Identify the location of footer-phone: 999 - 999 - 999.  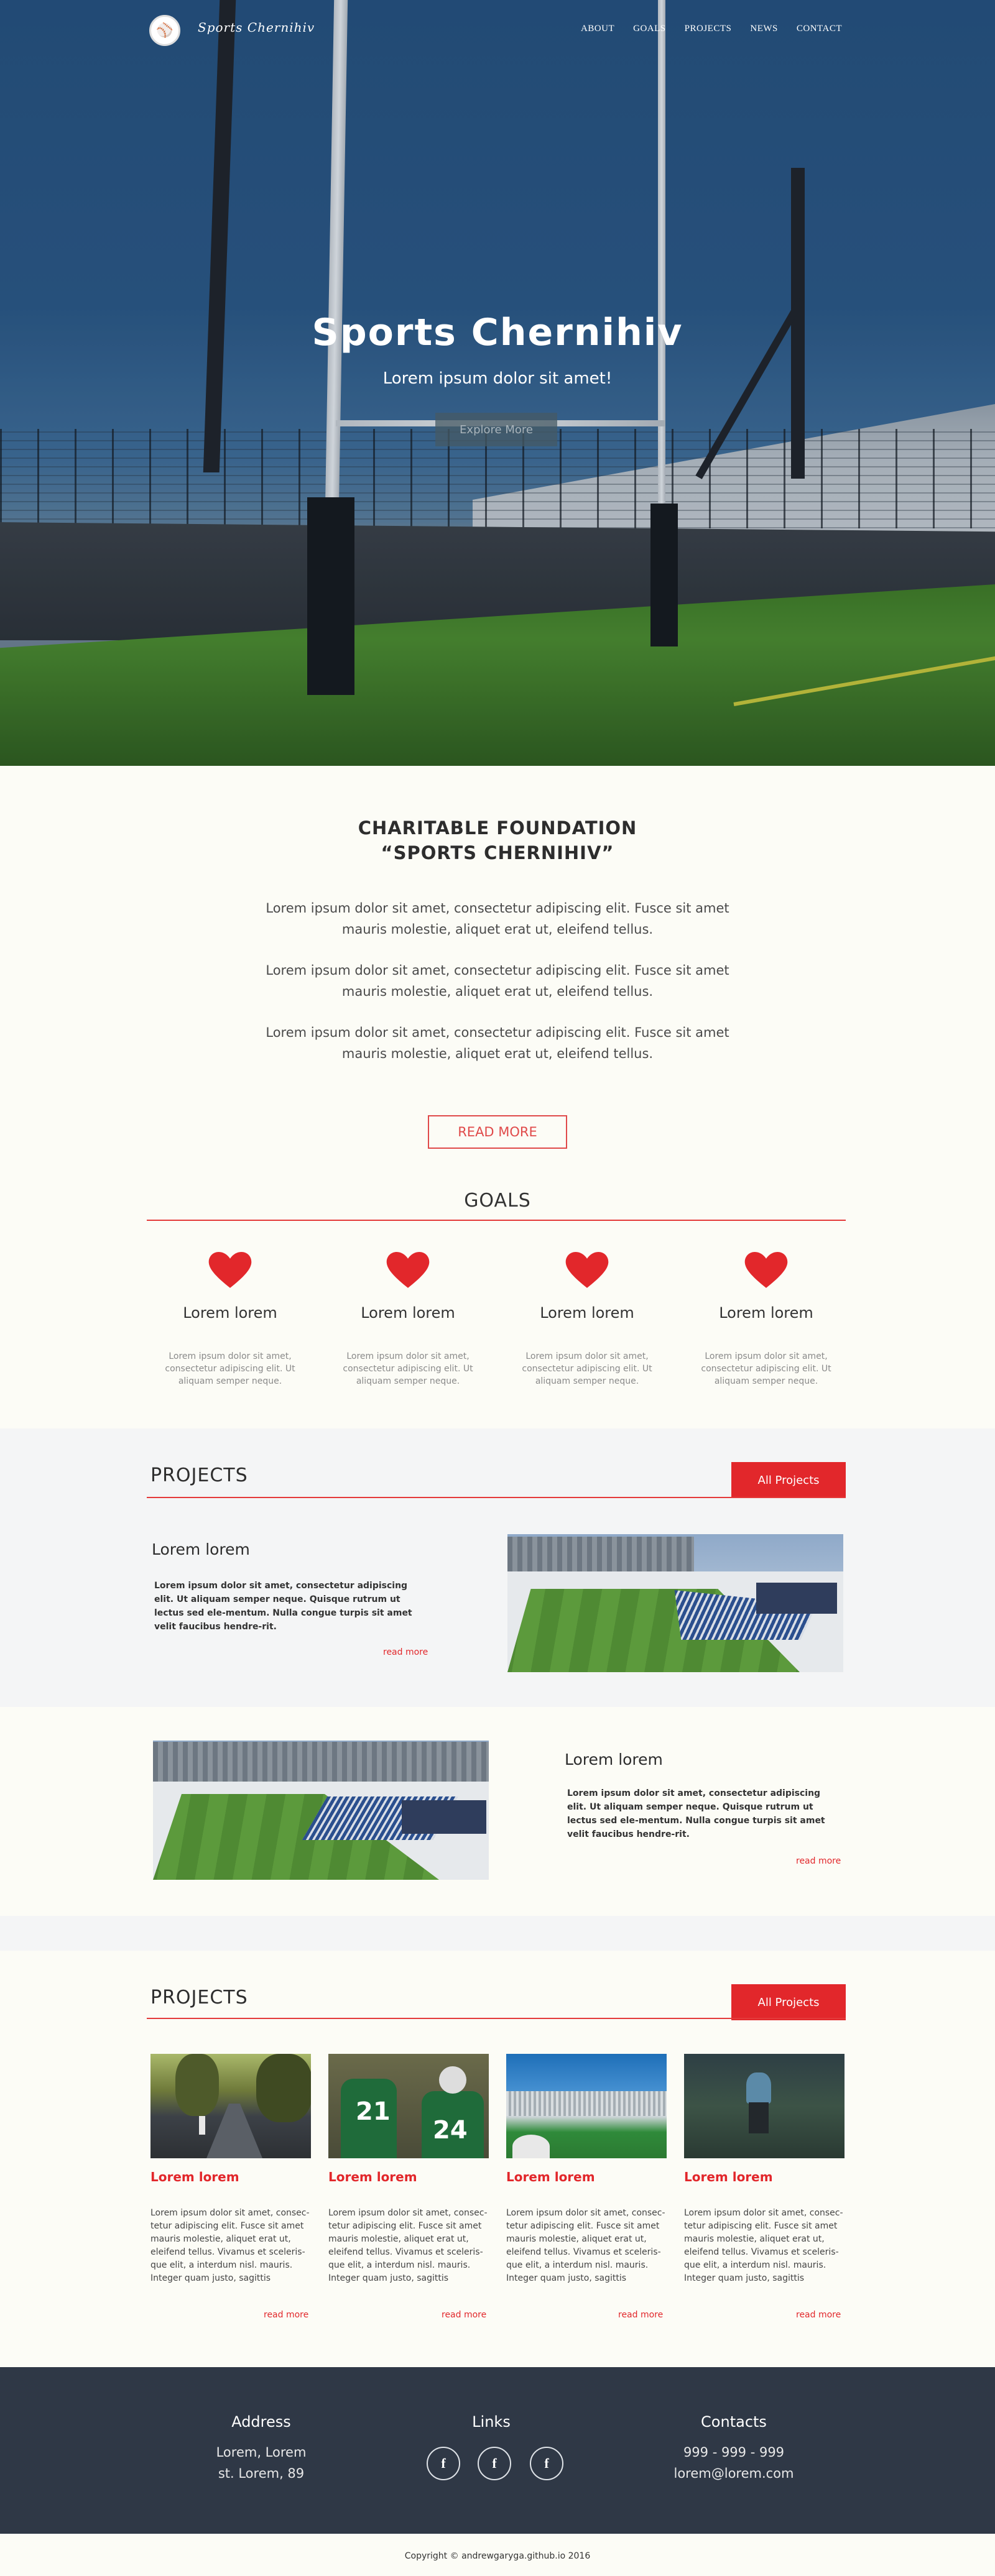
(734, 2452).